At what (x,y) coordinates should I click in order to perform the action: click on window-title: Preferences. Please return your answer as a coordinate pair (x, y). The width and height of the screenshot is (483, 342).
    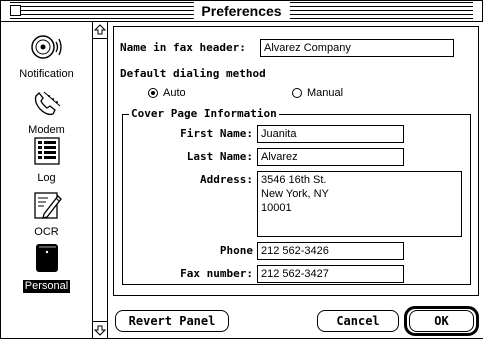
    Looking at the image, I should click on (241, 11).